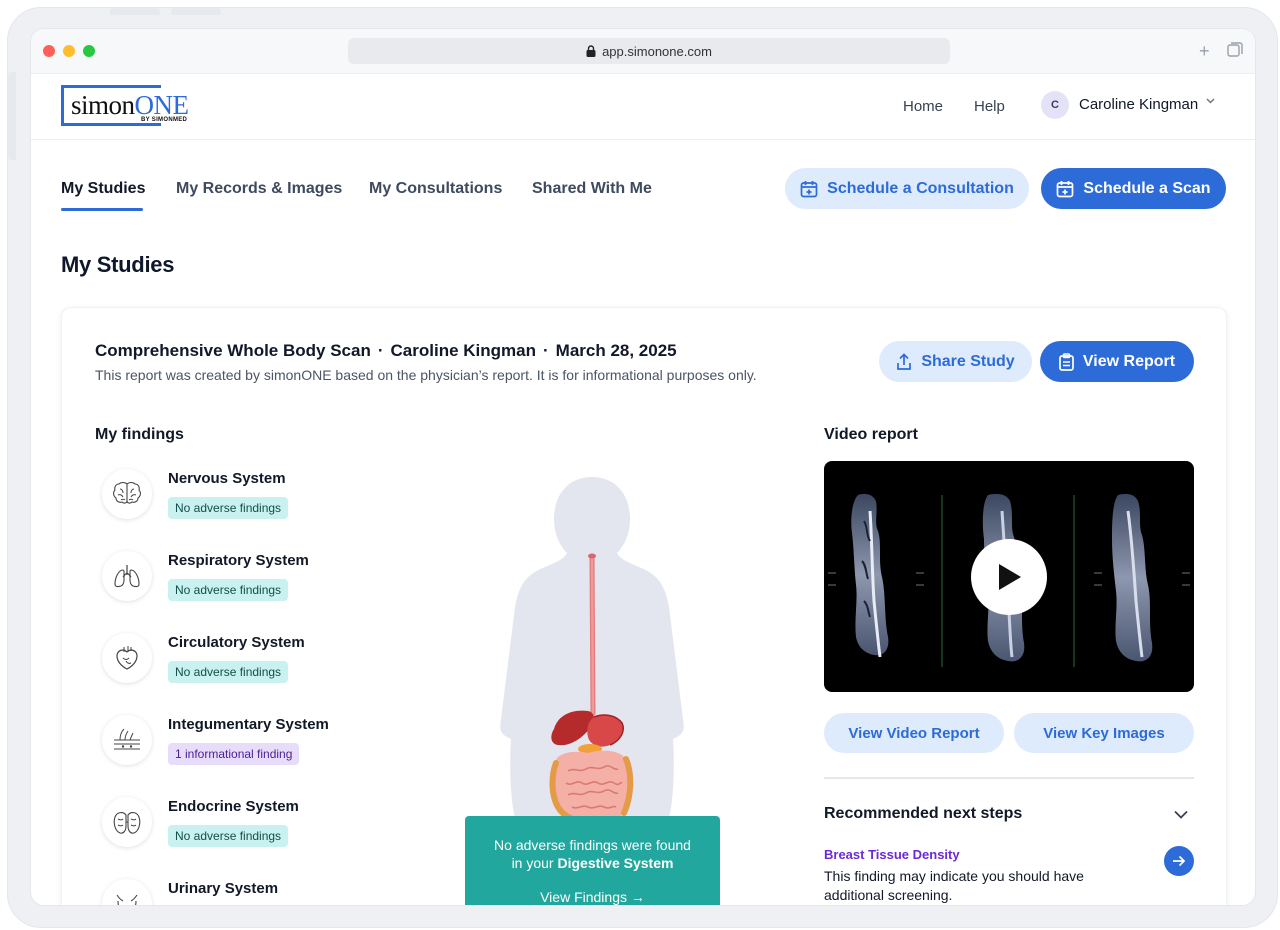 Image resolution: width=1280 pixels, height=930 pixels. What do you see at coordinates (892, 854) in the screenshot?
I see `next-step-link: Breast Tissue Density` at bounding box center [892, 854].